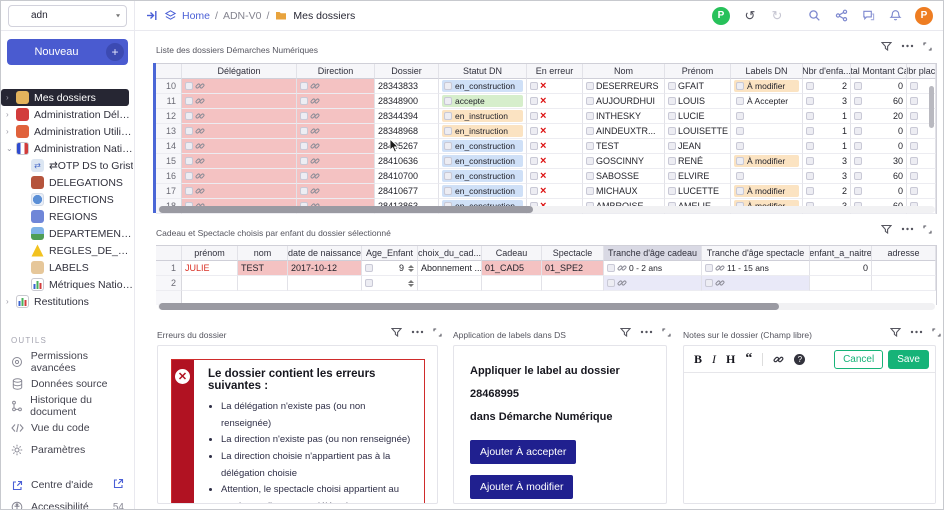 The width and height of the screenshot is (944, 510). What do you see at coordinates (879, 86) in the screenshot?
I see `cell-total_montant: 0` at bounding box center [879, 86].